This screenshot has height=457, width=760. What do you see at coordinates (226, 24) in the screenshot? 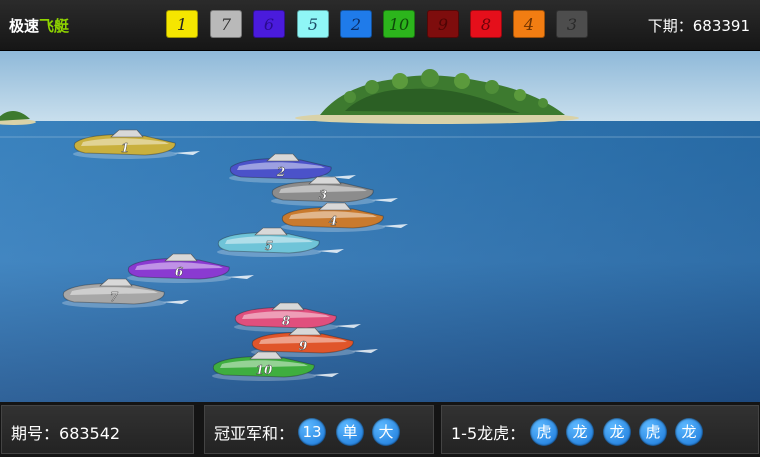
I see `rank-chip-2: 7` at bounding box center [226, 24].